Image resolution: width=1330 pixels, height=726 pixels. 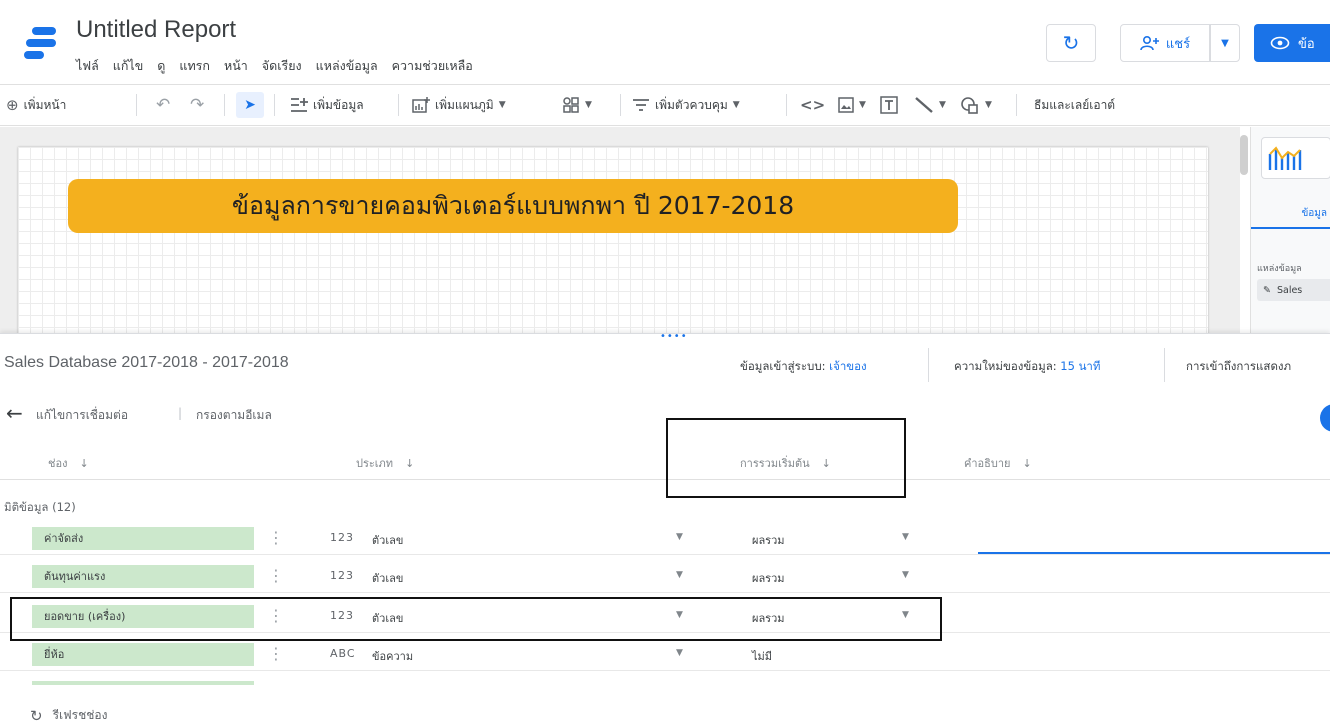 I want to click on add-chart-button: เพิ่มแผนภูมิ ▼, so click(x=459, y=105).